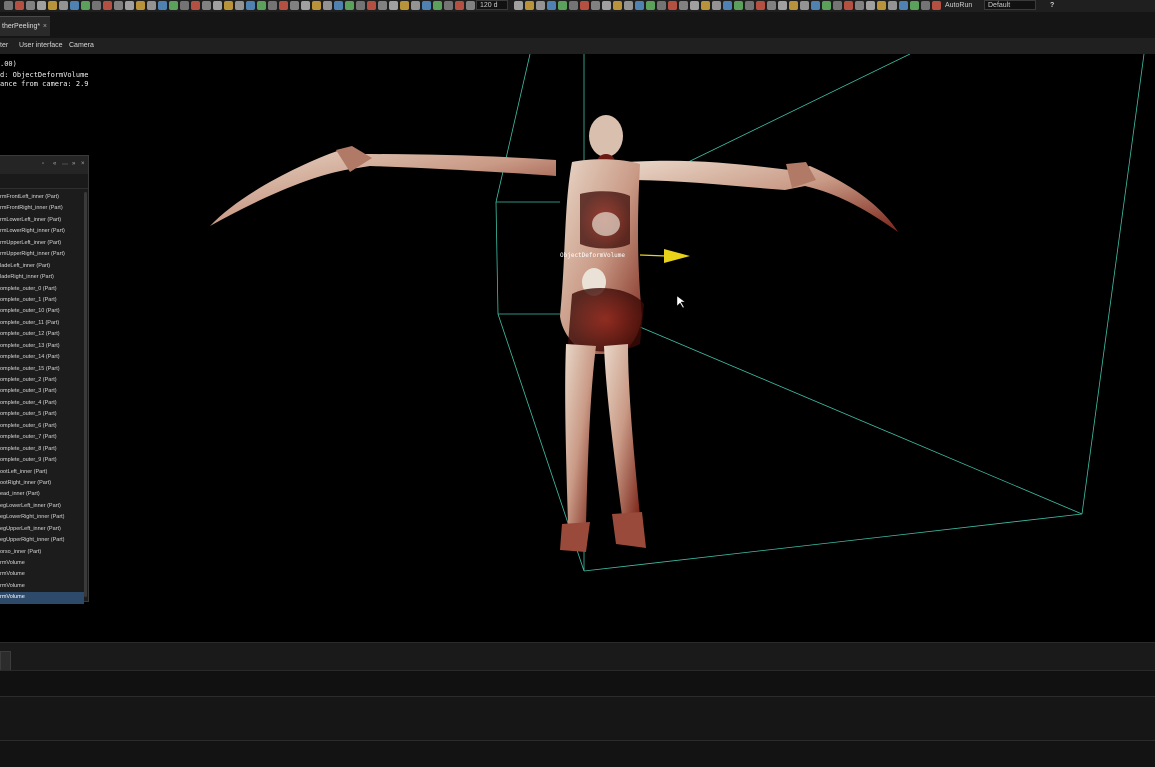  What do you see at coordinates (81, 46) in the screenshot?
I see `menu-camera: Camera` at bounding box center [81, 46].